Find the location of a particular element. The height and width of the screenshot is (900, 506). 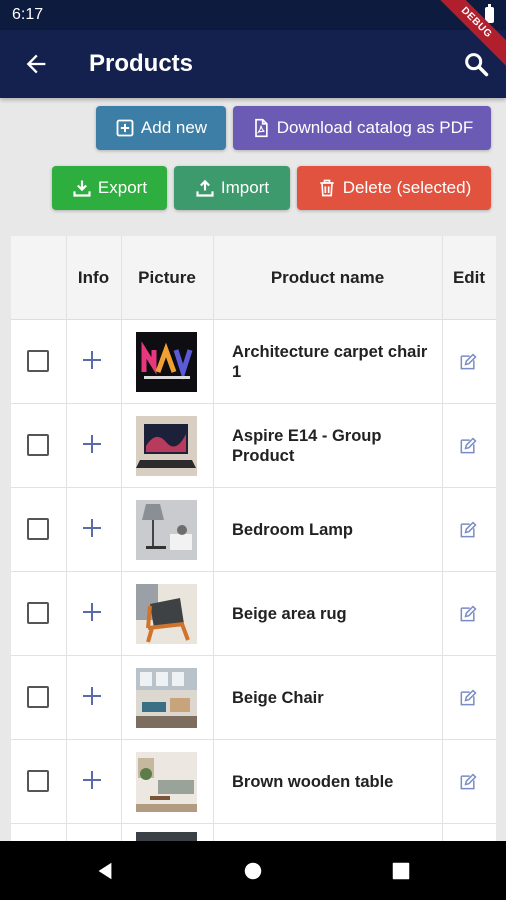

nav-home-icon is located at coordinates (253, 871).